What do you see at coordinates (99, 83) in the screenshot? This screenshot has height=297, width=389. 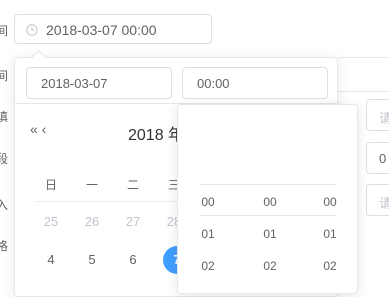 I see `picker-date-input: 2018-03-07` at bounding box center [99, 83].